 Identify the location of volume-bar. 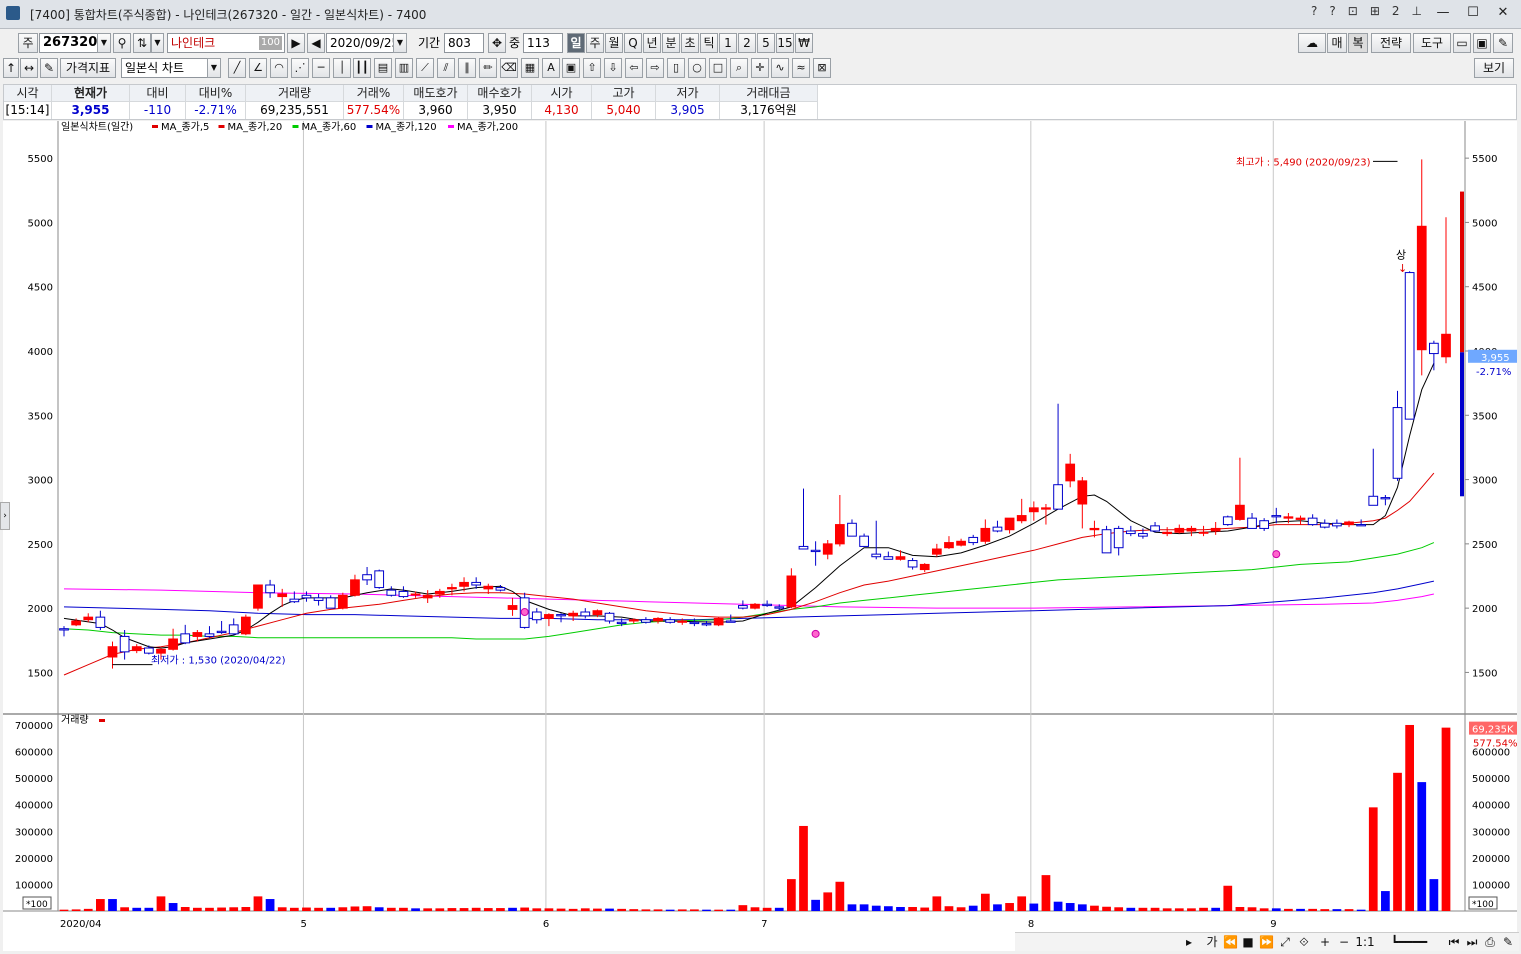
(912, 909).